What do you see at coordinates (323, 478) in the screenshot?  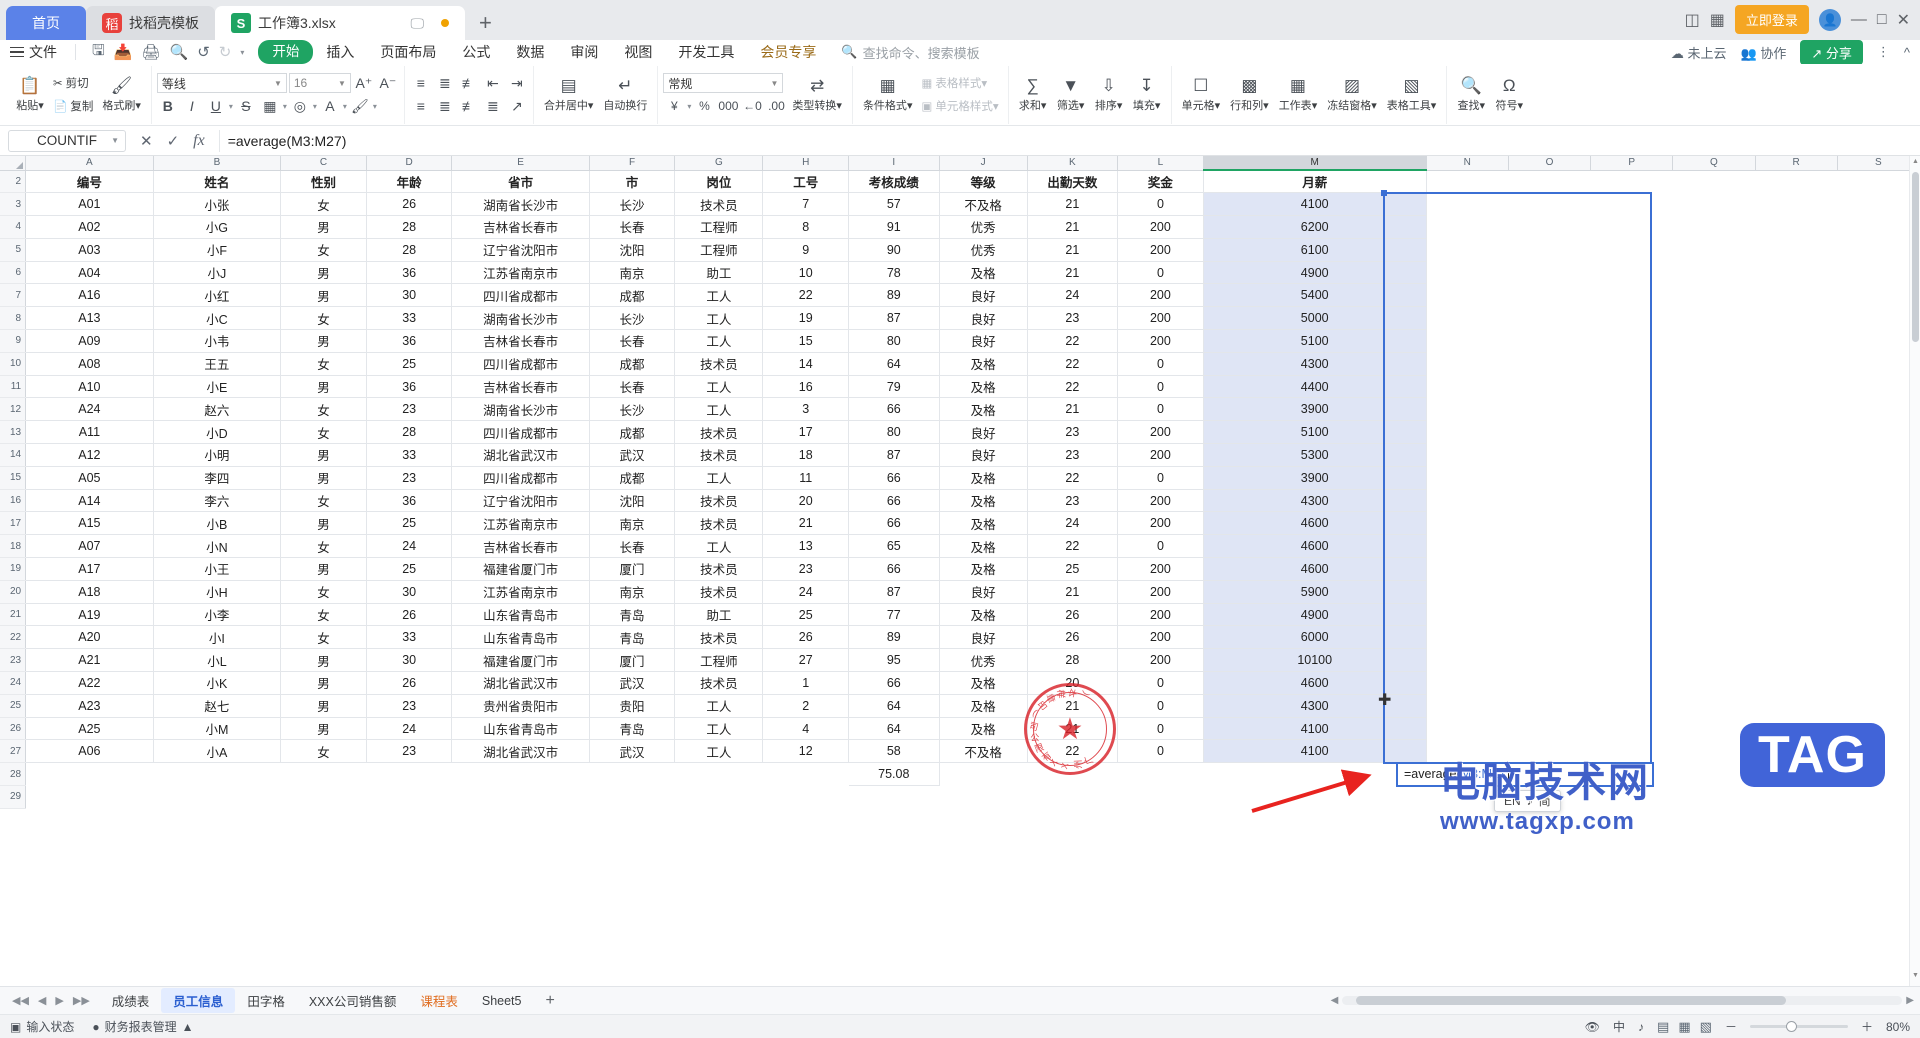 I see `cell-C15: 男` at bounding box center [323, 478].